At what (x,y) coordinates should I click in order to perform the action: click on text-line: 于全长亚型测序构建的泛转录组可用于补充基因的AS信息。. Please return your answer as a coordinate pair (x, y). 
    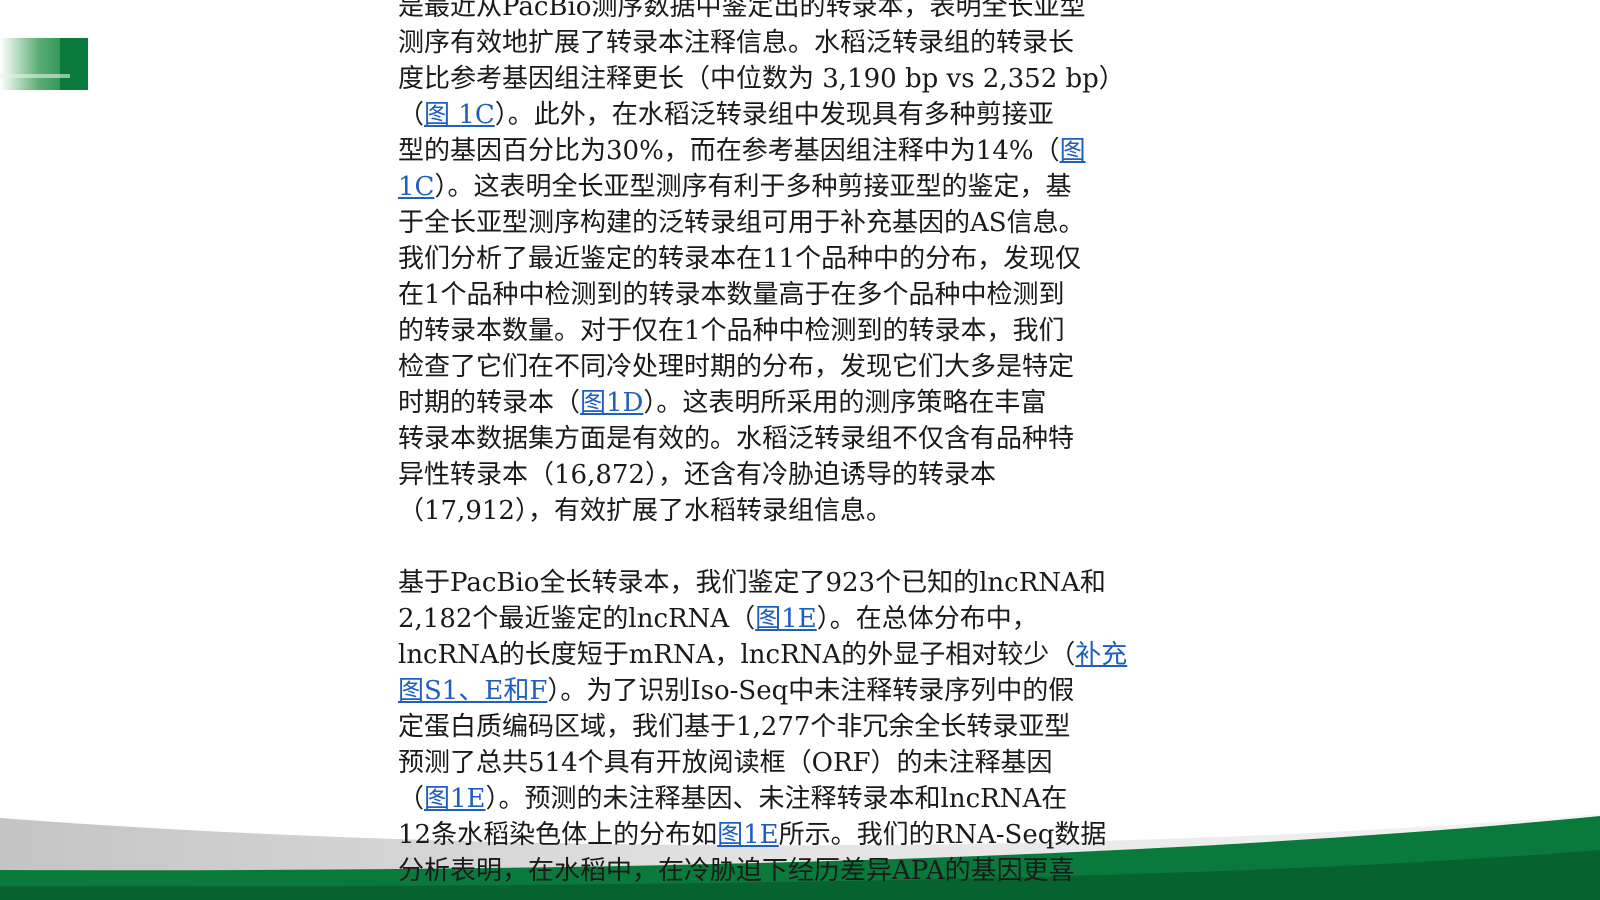
    Looking at the image, I should click on (793, 223).